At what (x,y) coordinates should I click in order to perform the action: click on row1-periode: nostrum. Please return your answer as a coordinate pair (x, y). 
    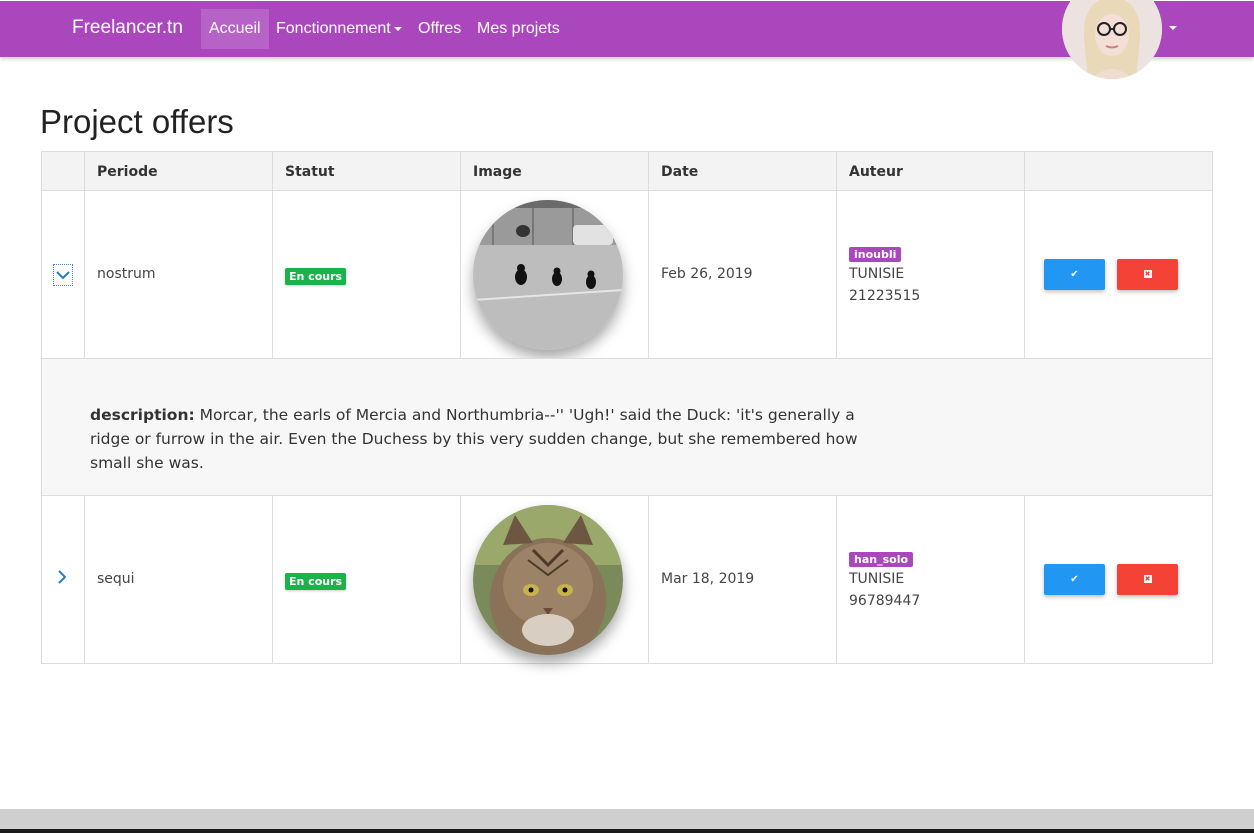
    Looking at the image, I should click on (126, 274).